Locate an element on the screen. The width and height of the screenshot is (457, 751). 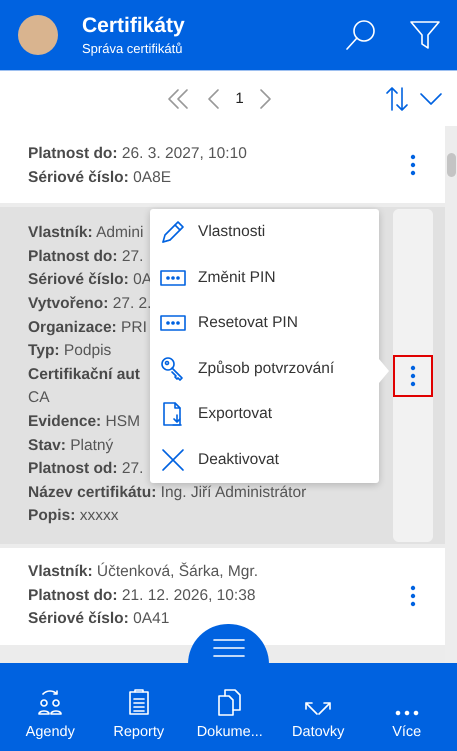
sort-arrows-icon is located at coordinates (397, 99).